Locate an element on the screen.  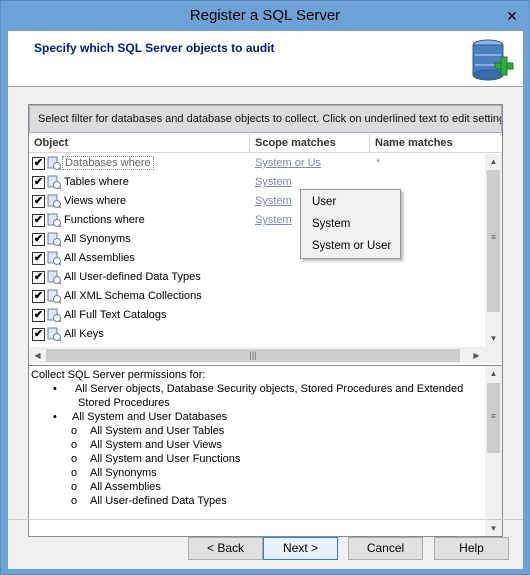
grid-row-synonyms: ✔ All Synonyms is located at coordinates (257, 239).